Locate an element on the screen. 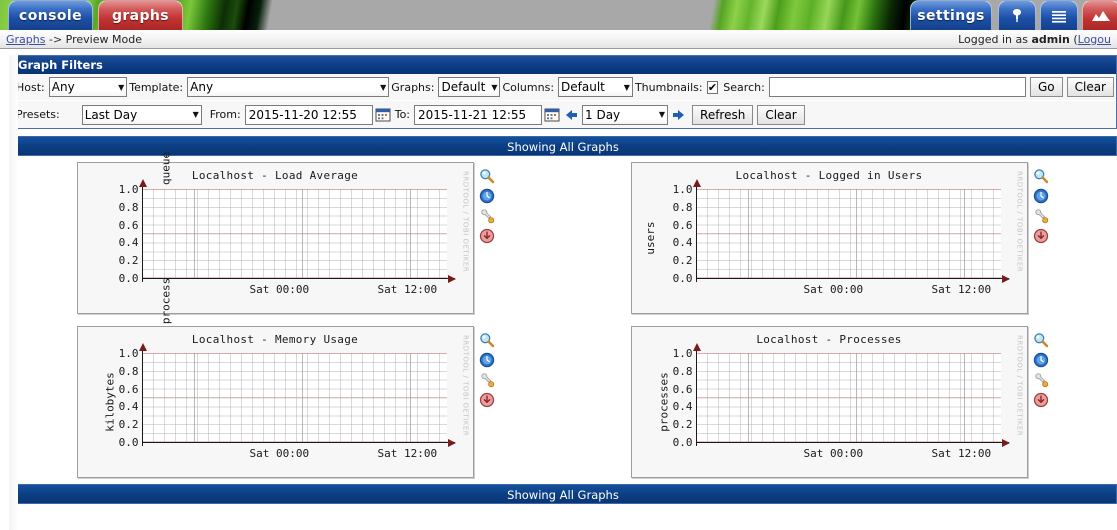 This screenshot has width=1117, height=530. columns-select: Default ▼ is located at coordinates (595, 87).